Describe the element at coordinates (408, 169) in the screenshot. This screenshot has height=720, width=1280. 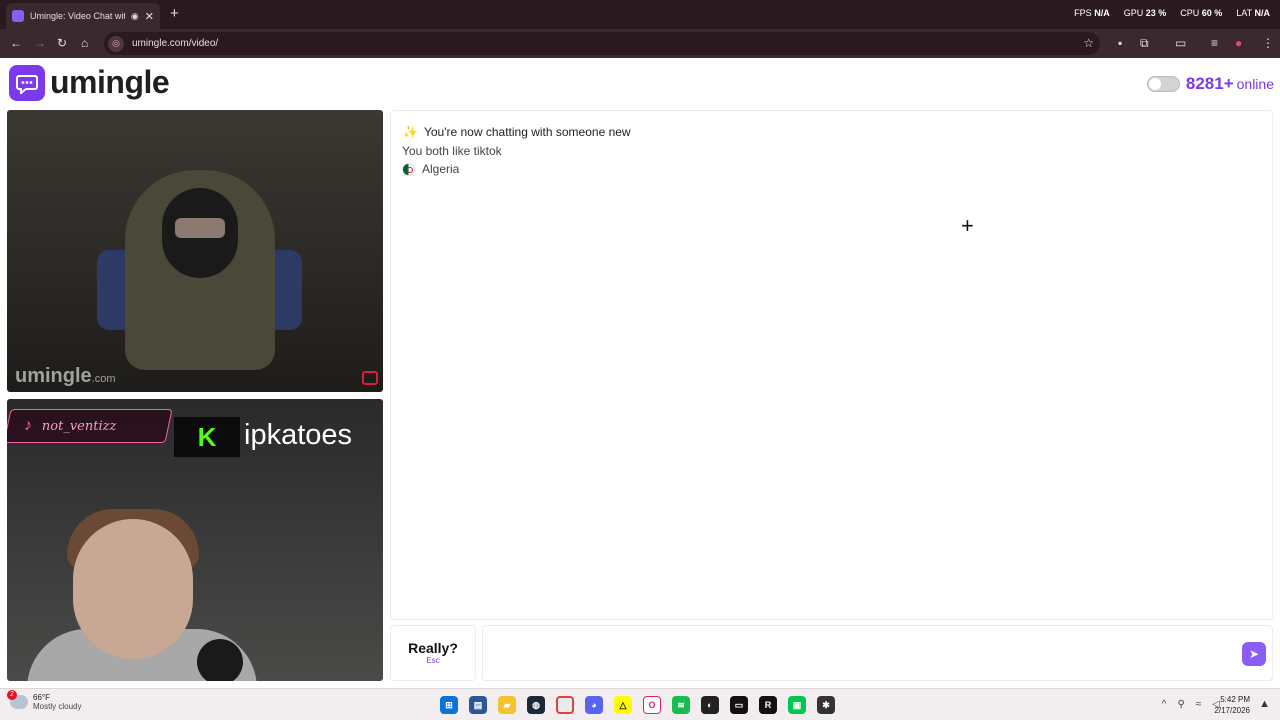
I see `algeria-flag-icon` at that location.